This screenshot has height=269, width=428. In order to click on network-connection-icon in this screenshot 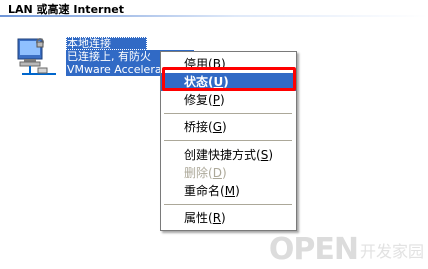, I will do `click(38, 57)`.